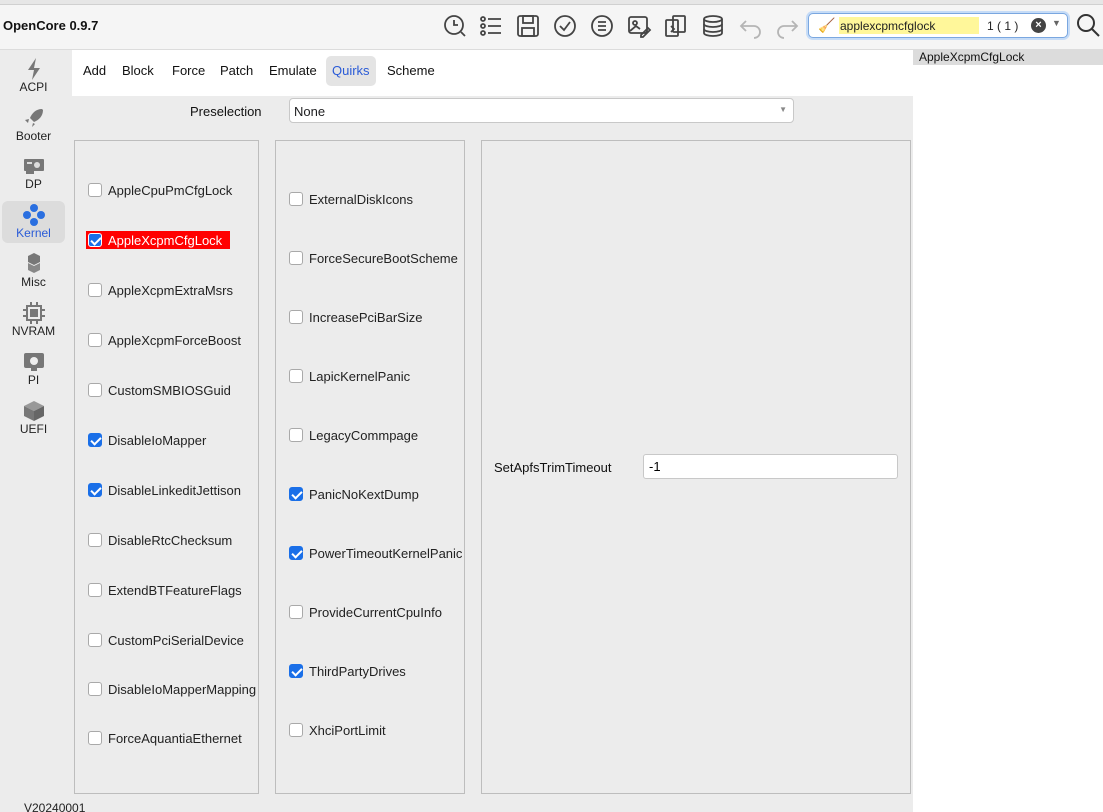  Describe the element at coordinates (909, 25) in the screenshot. I see `search-input` at that location.